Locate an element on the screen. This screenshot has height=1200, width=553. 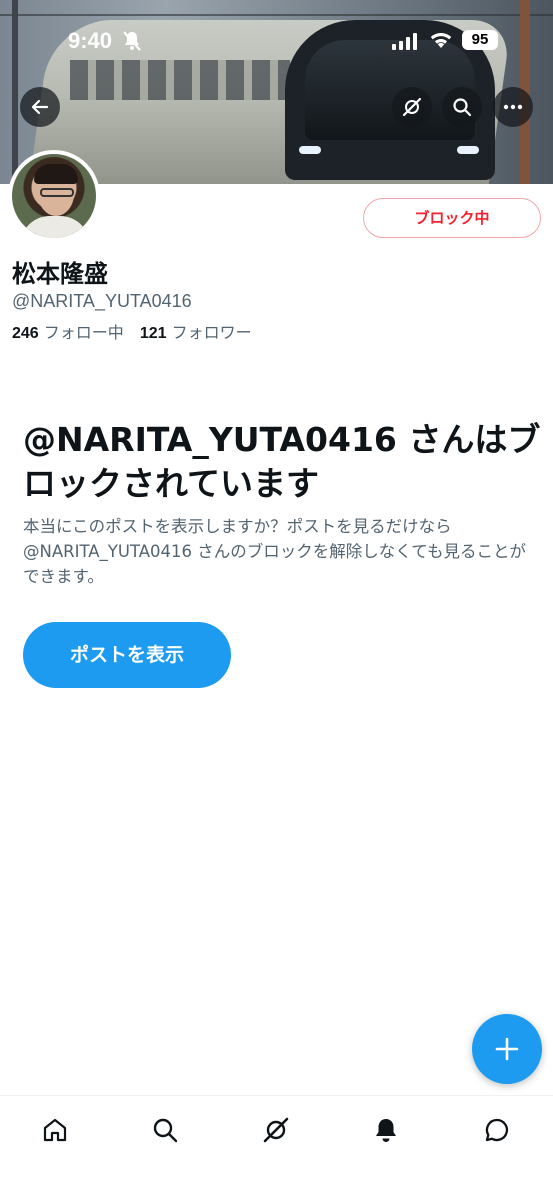
more-button is located at coordinates (513, 107).